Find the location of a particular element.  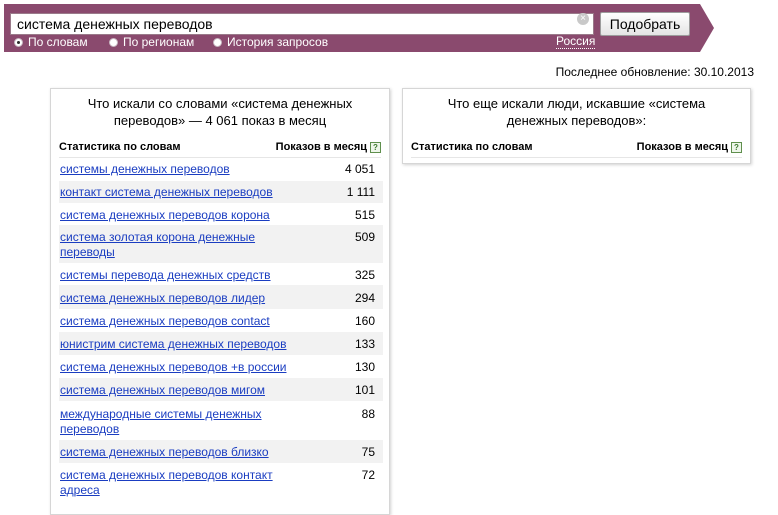

impressions-count: 75 is located at coordinates (368, 452).